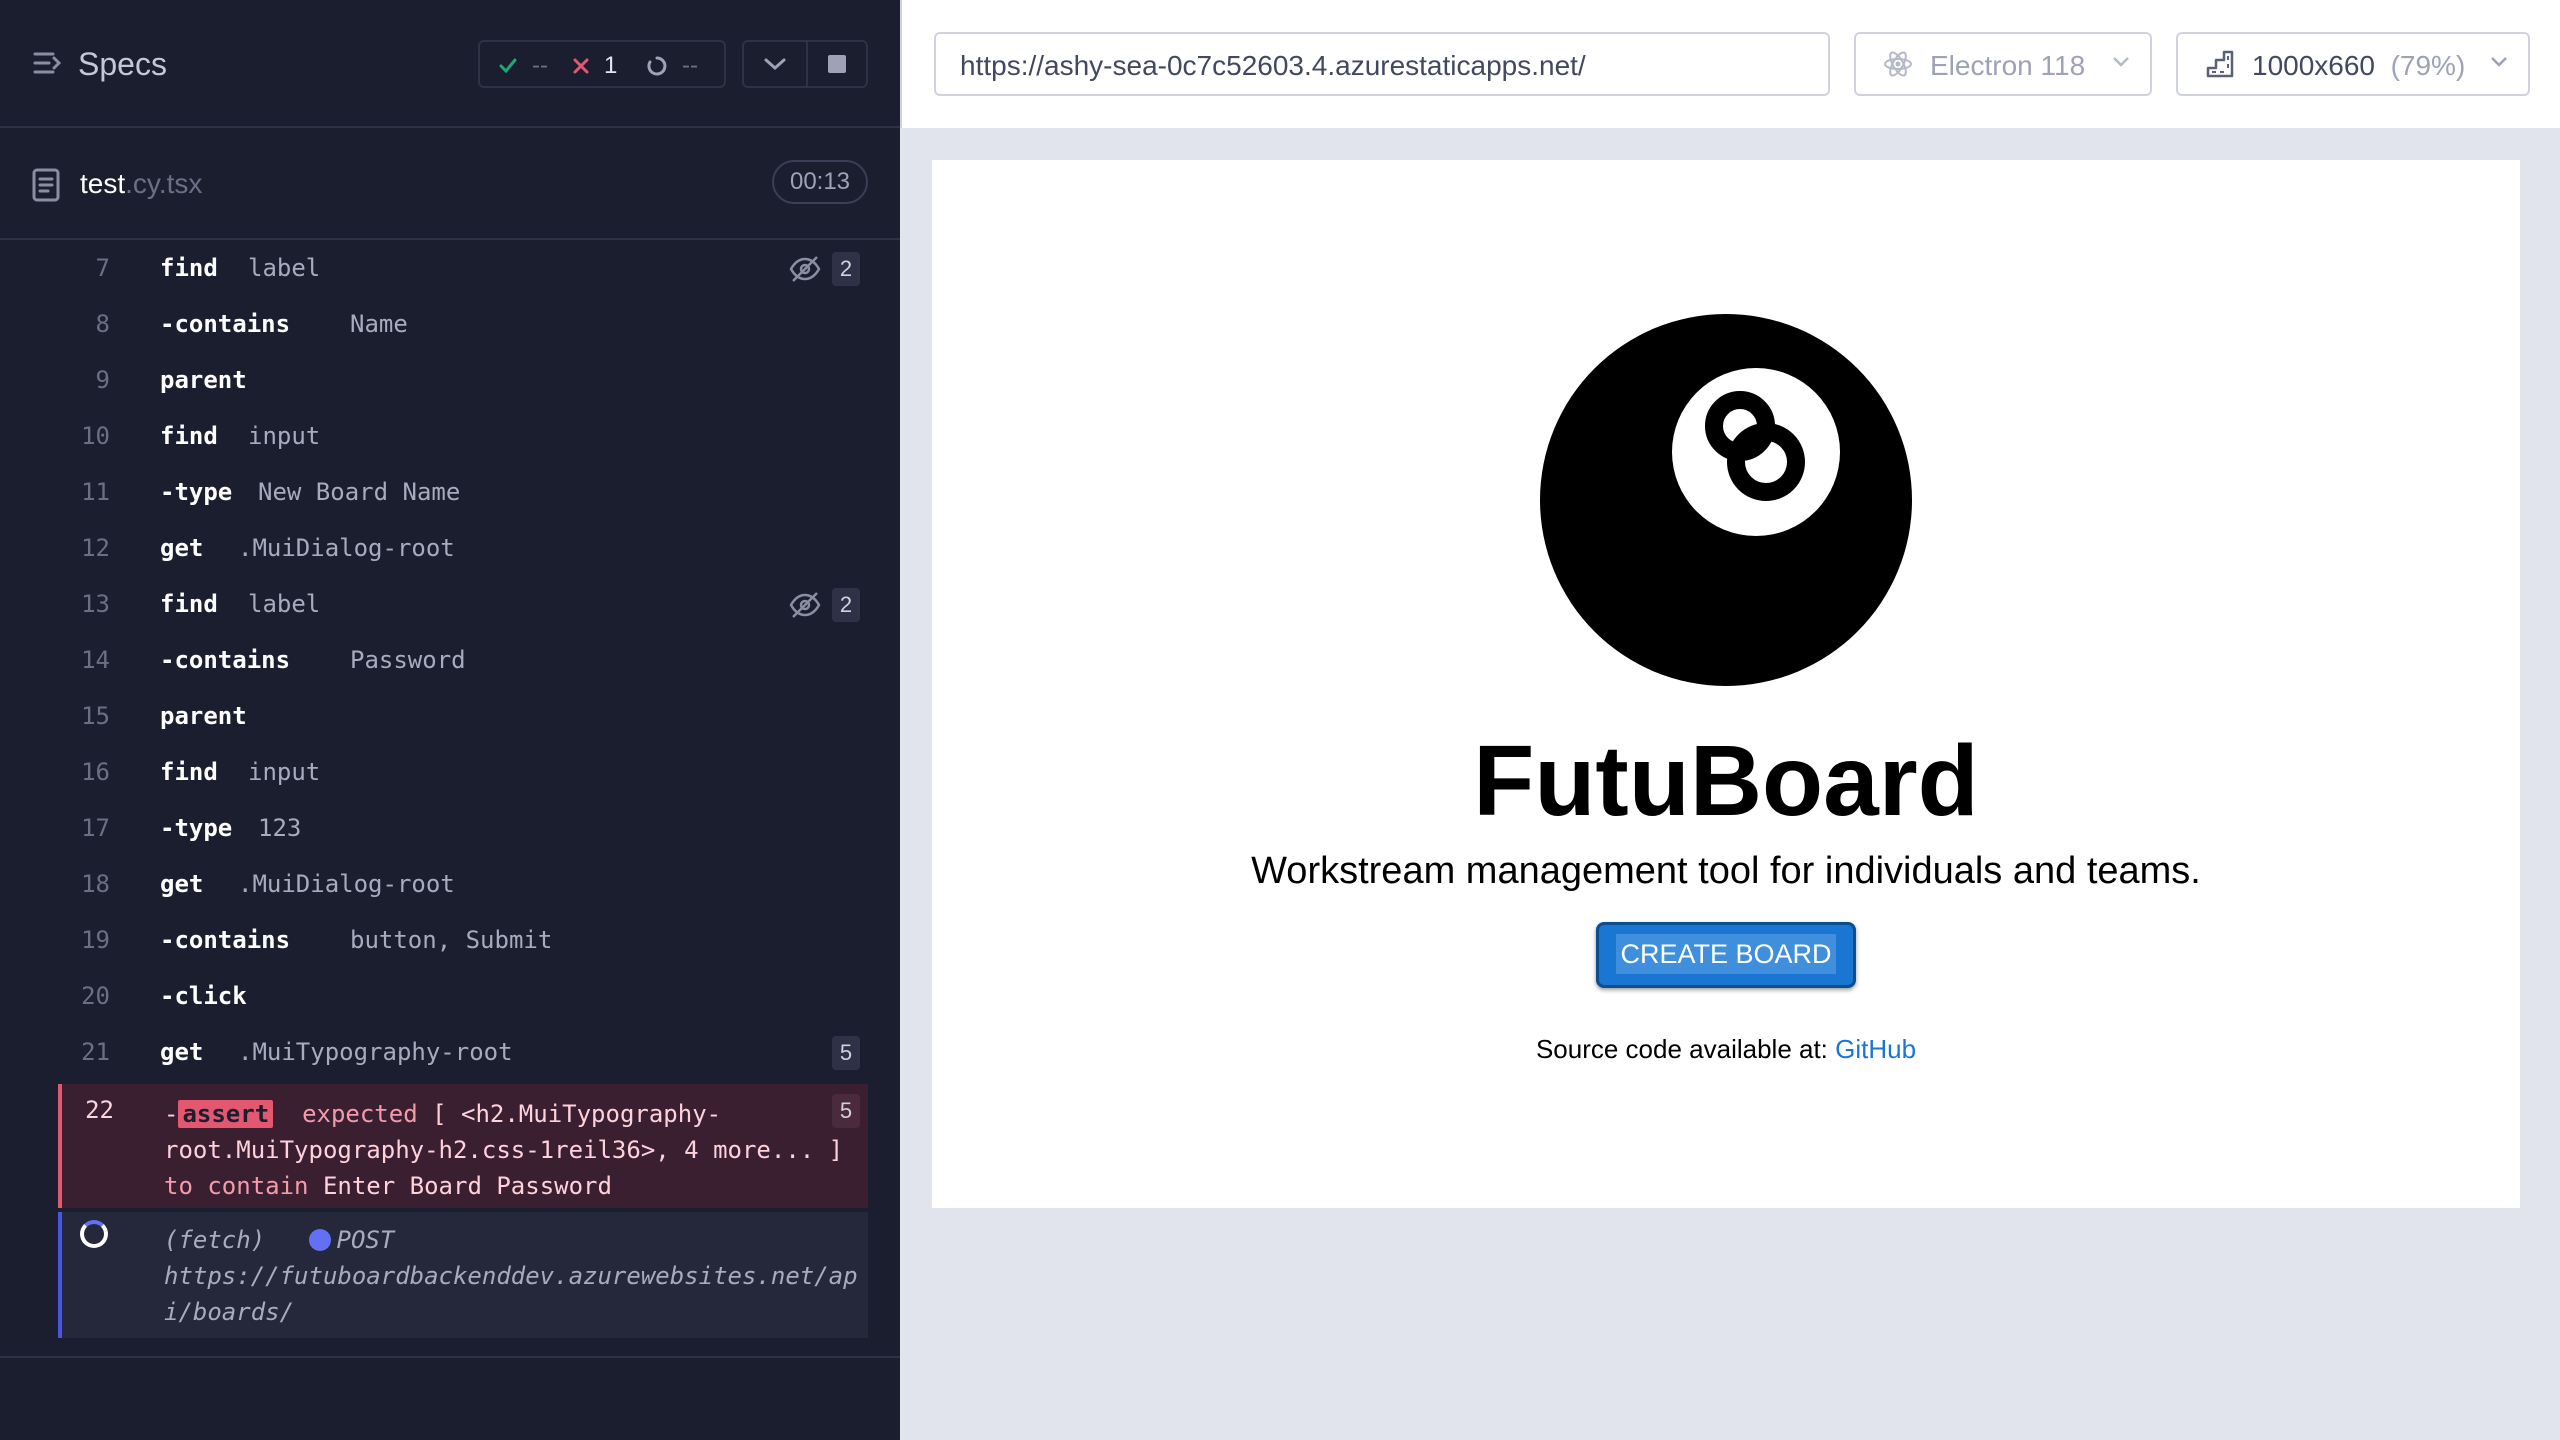 The width and height of the screenshot is (2560, 1440). What do you see at coordinates (47, 63) in the screenshot?
I see `specs-nav-icon` at bounding box center [47, 63].